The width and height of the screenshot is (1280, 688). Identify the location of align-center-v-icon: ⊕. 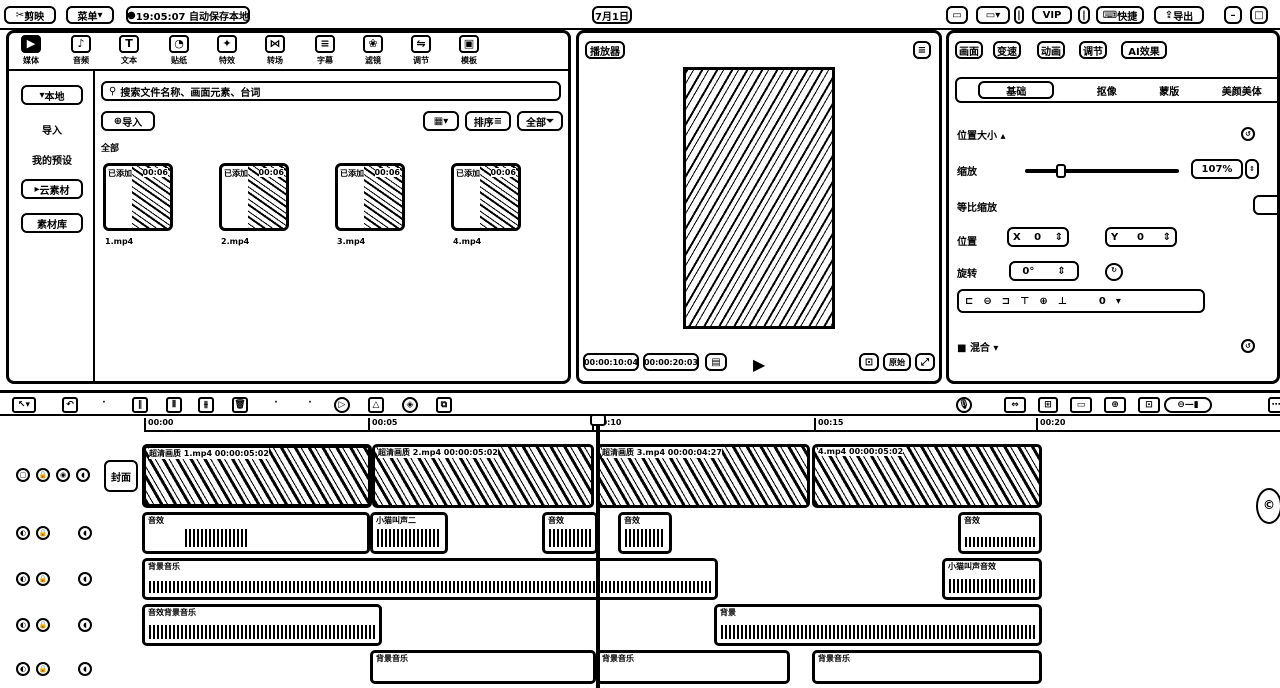
(1043, 301).